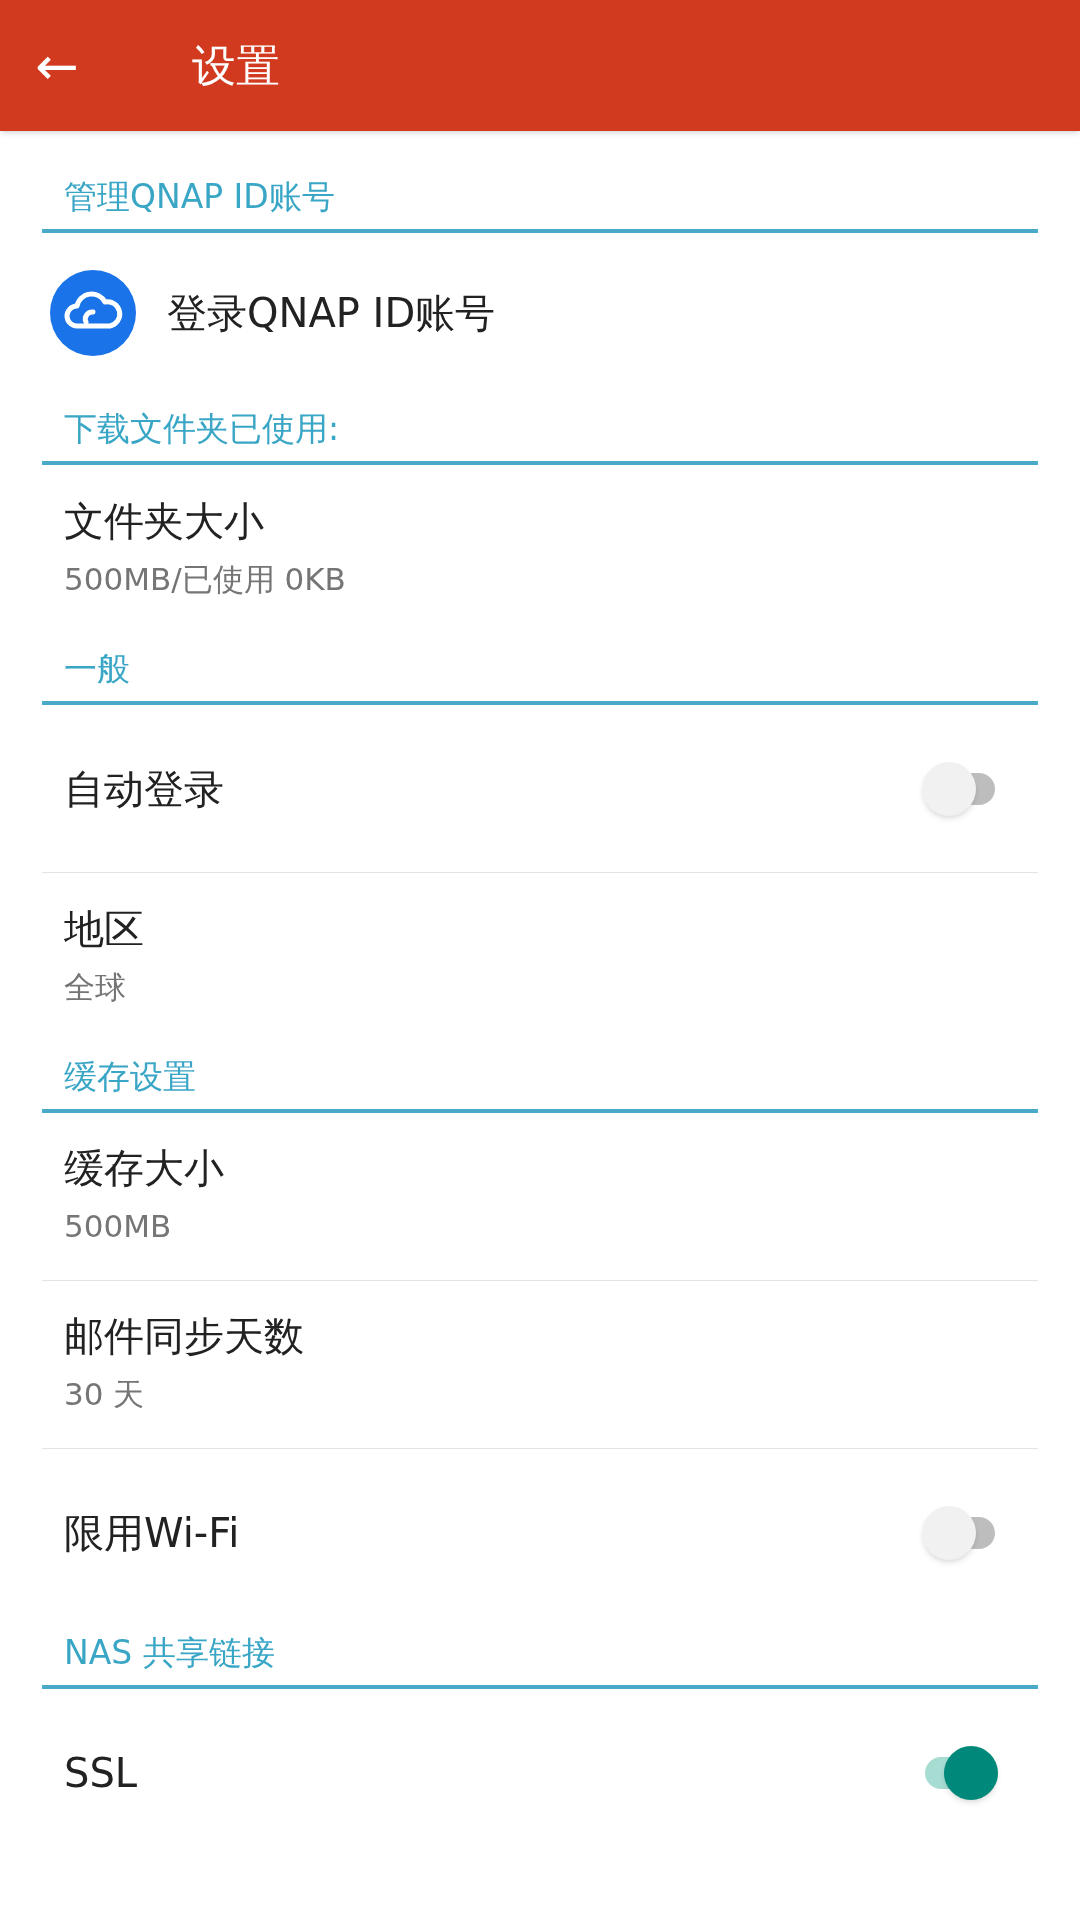 The height and width of the screenshot is (1920, 1080). Describe the element at coordinates (540, 957) in the screenshot. I see `setting-row: 地区 全球` at that location.